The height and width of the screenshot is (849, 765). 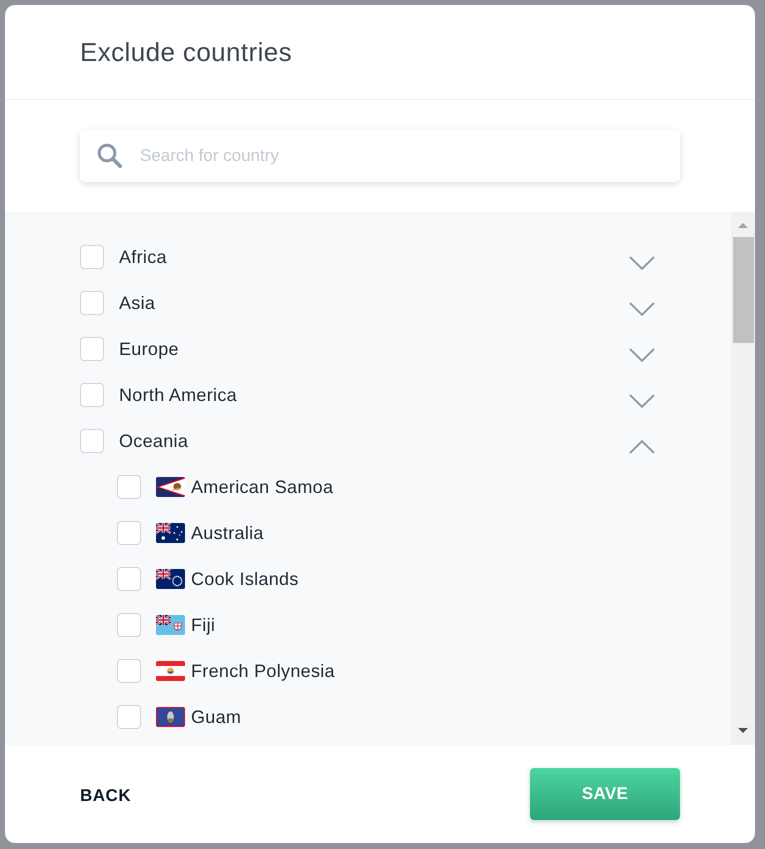 I want to click on country-label: Fiji, so click(x=203, y=625).